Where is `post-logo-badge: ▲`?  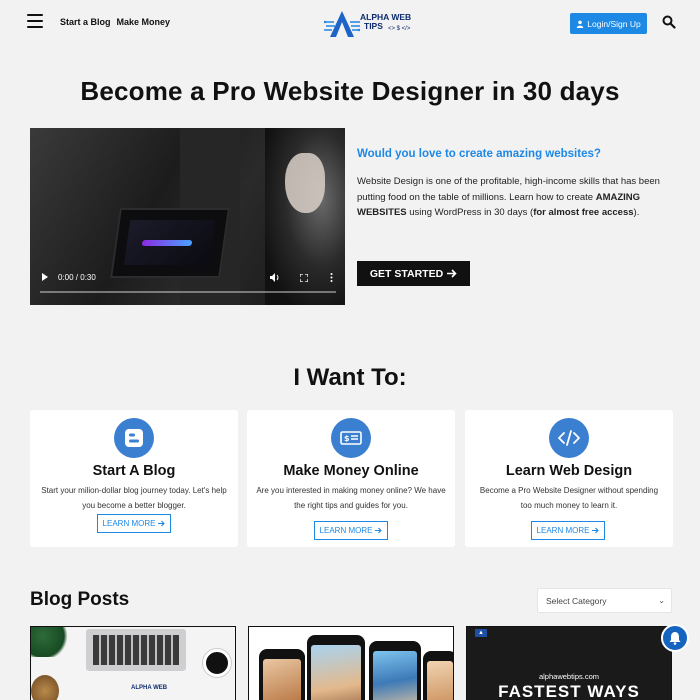 post-logo-badge: ▲ is located at coordinates (481, 633).